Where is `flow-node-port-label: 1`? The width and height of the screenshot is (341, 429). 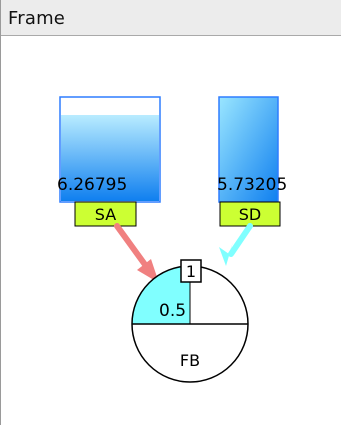 flow-node-port-label: 1 is located at coordinates (191, 271).